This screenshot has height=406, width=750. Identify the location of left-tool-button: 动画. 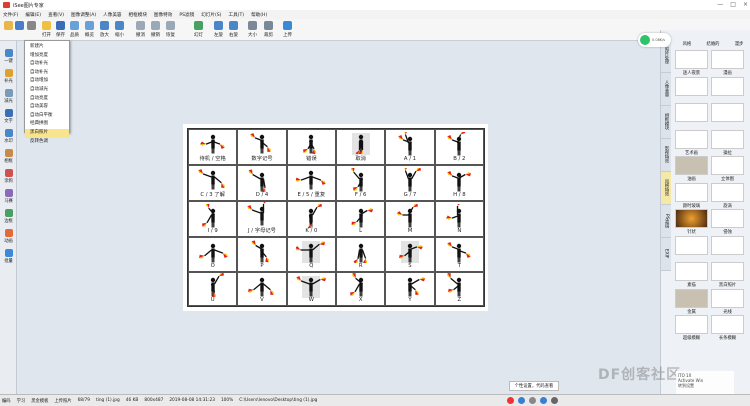
(8, 236).